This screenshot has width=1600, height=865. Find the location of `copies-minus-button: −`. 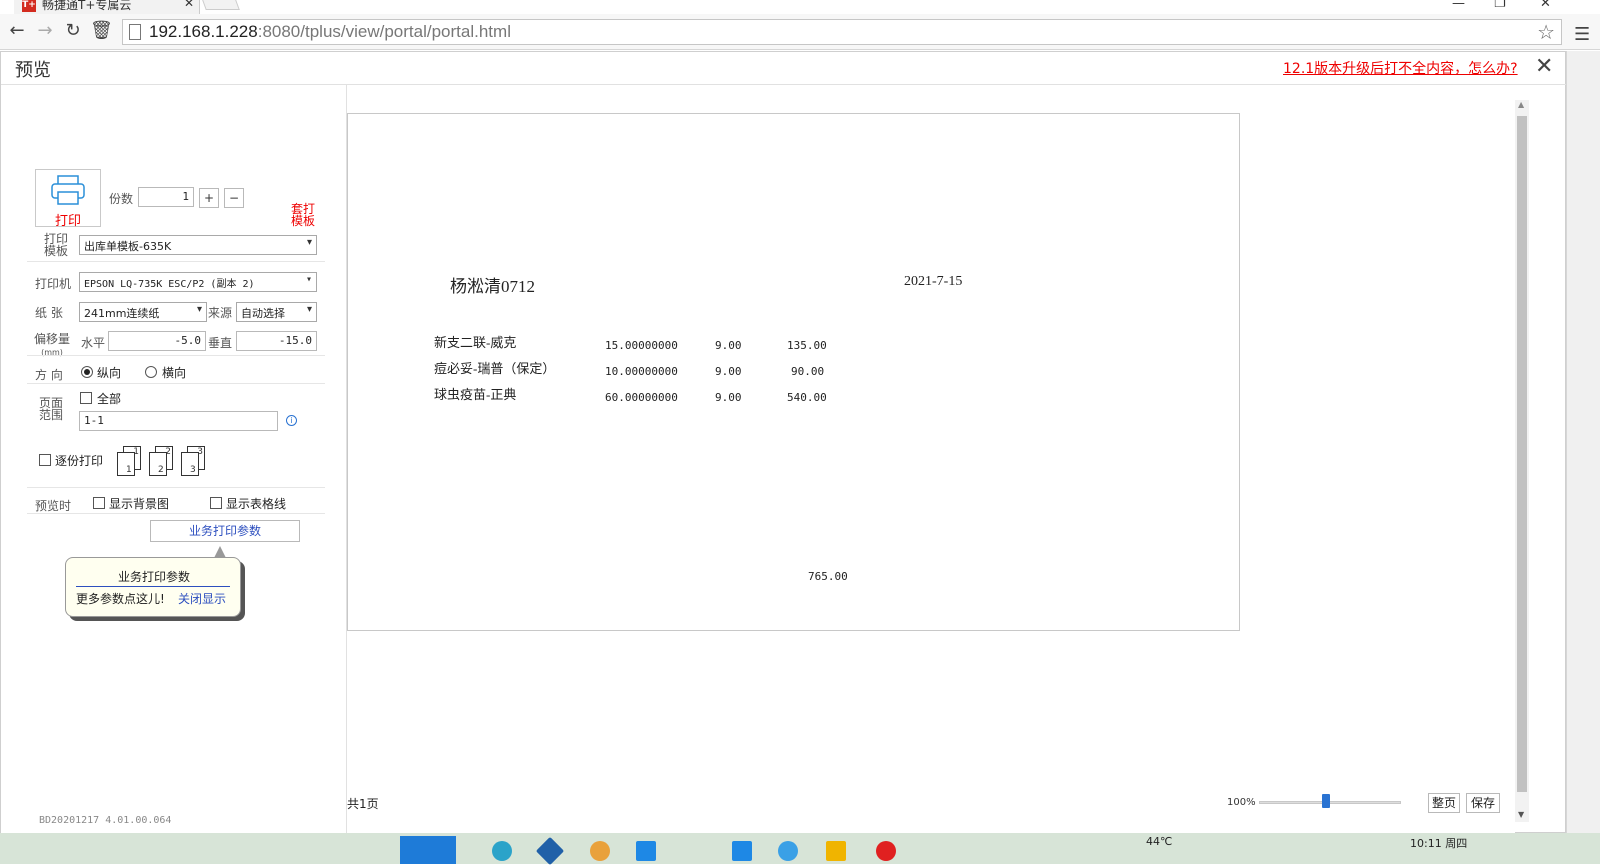

copies-minus-button: − is located at coordinates (234, 198).